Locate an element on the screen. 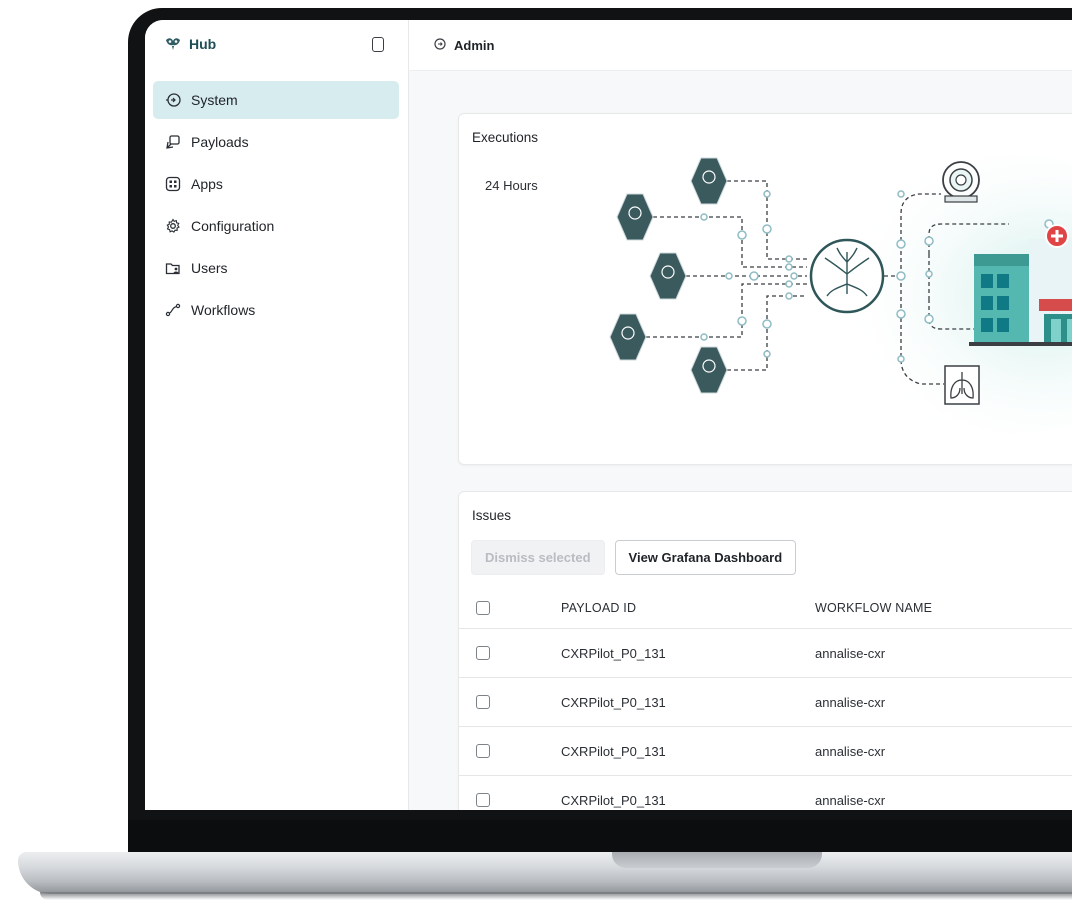 This screenshot has width=1072, height=906. apps-icon is located at coordinates (173, 184).